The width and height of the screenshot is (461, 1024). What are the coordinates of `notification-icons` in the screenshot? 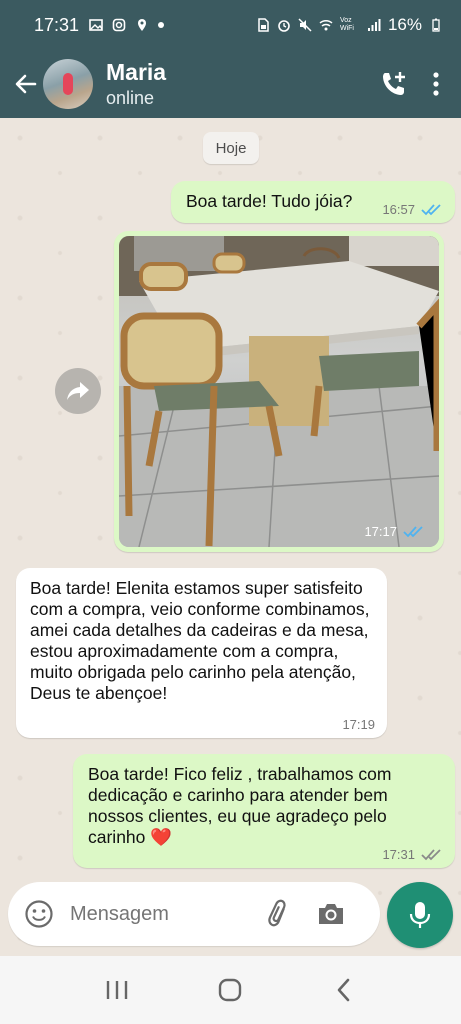 It's located at (127, 25).